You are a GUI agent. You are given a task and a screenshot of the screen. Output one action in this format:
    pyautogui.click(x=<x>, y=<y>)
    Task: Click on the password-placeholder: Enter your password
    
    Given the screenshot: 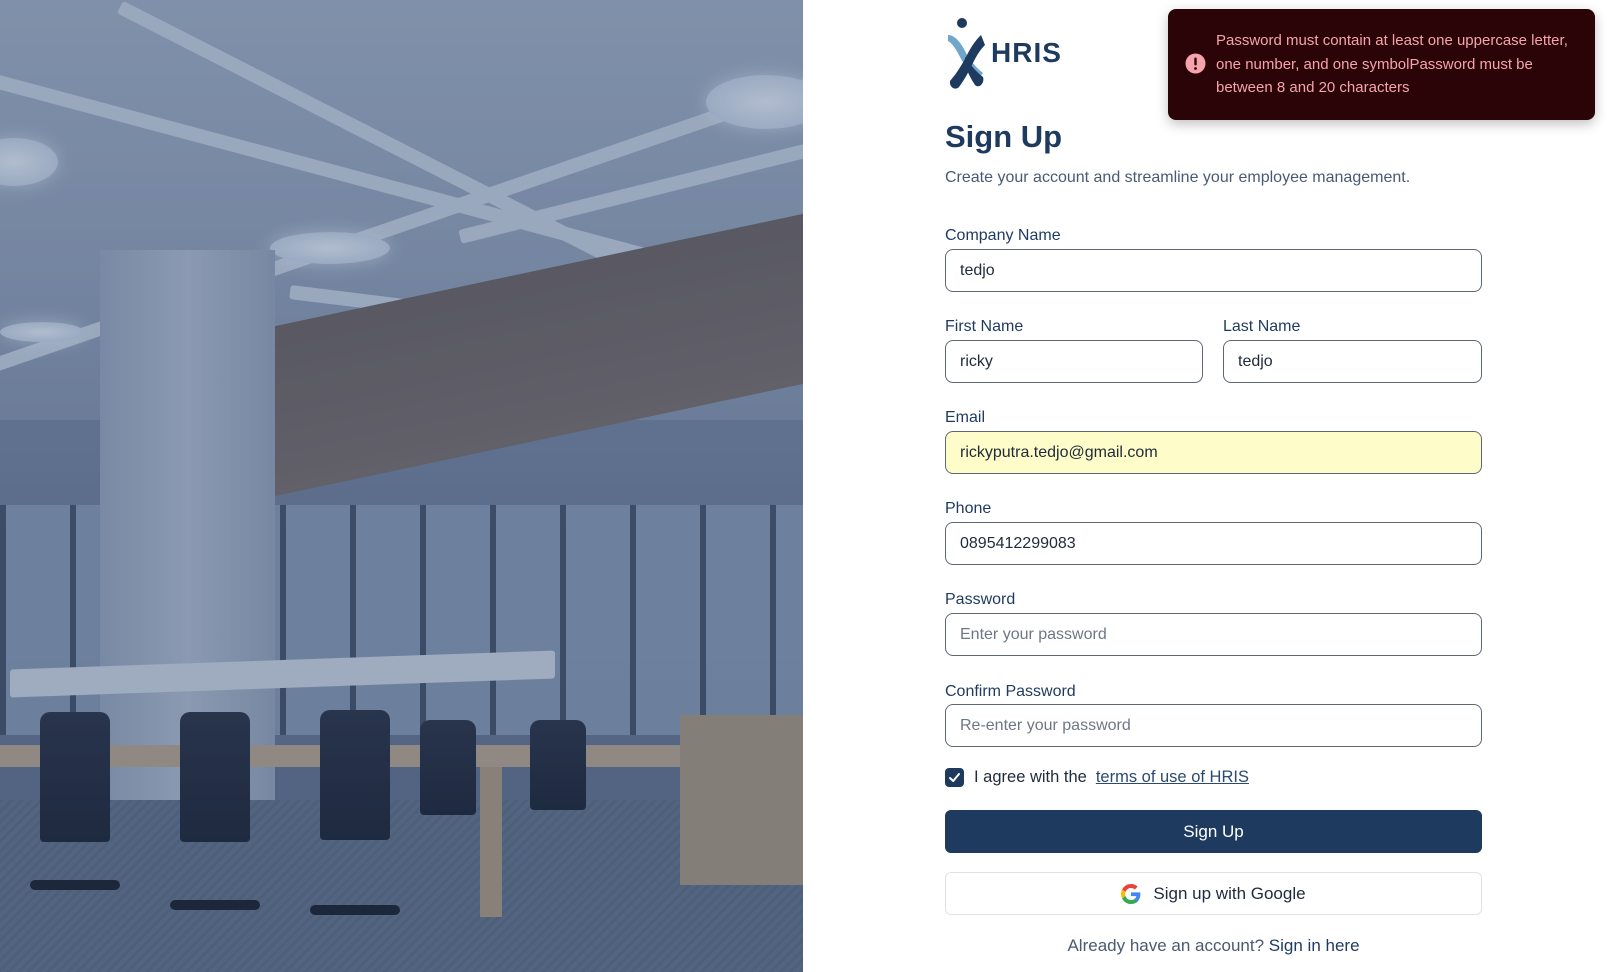 What is the action you would take?
    pyautogui.click(x=1033, y=634)
    